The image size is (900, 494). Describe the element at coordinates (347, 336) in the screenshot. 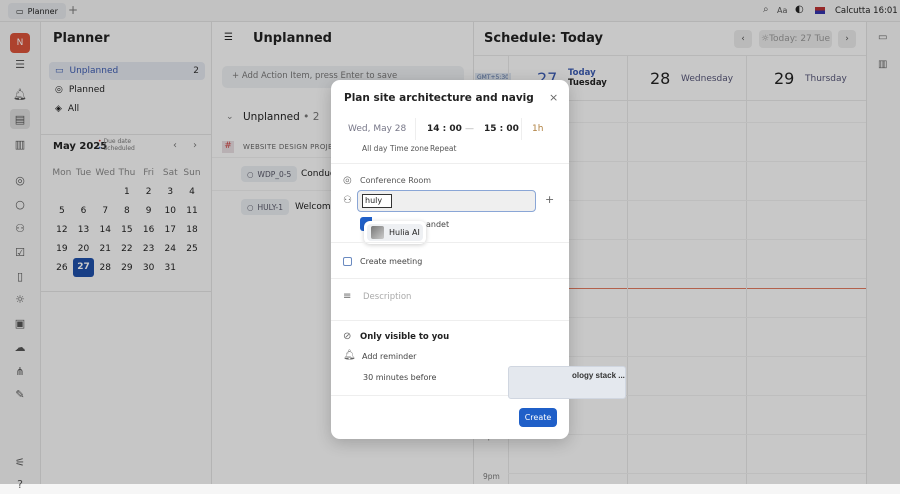

I see `eye-off-icon: ⊘` at that location.